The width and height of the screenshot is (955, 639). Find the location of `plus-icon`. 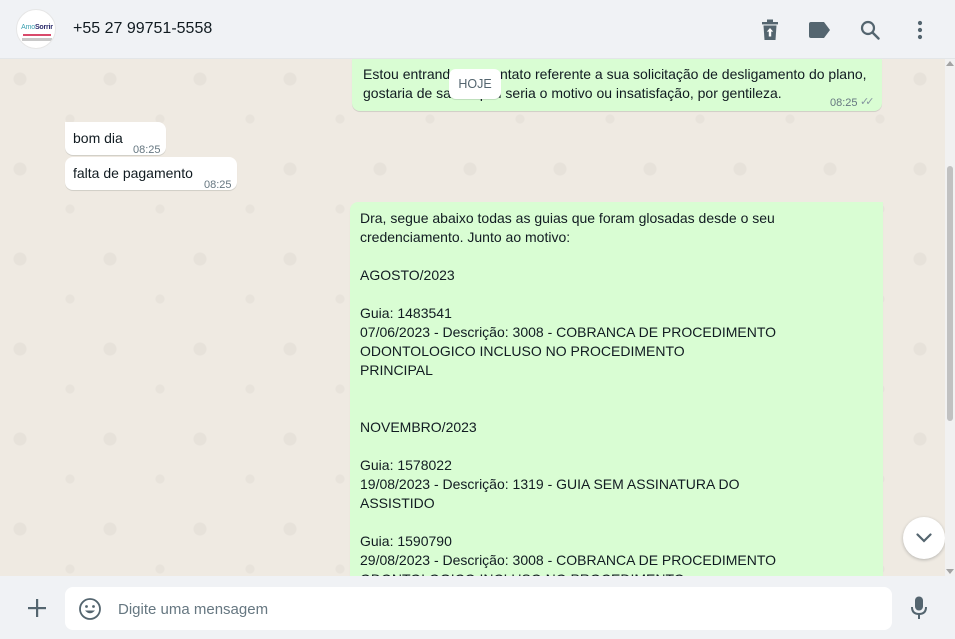

plus-icon is located at coordinates (37, 608).